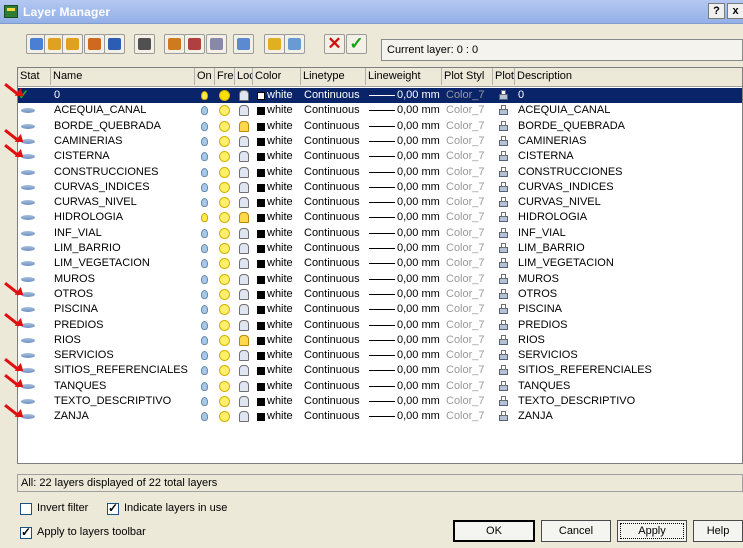 This screenshot has height=548, width=743. I want to click on layer-name: 0, so click(57, 95).